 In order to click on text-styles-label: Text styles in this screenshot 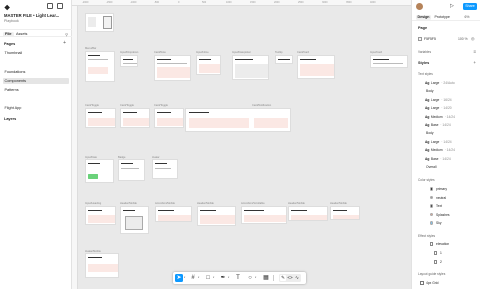, I will do `click(425, 74)`.